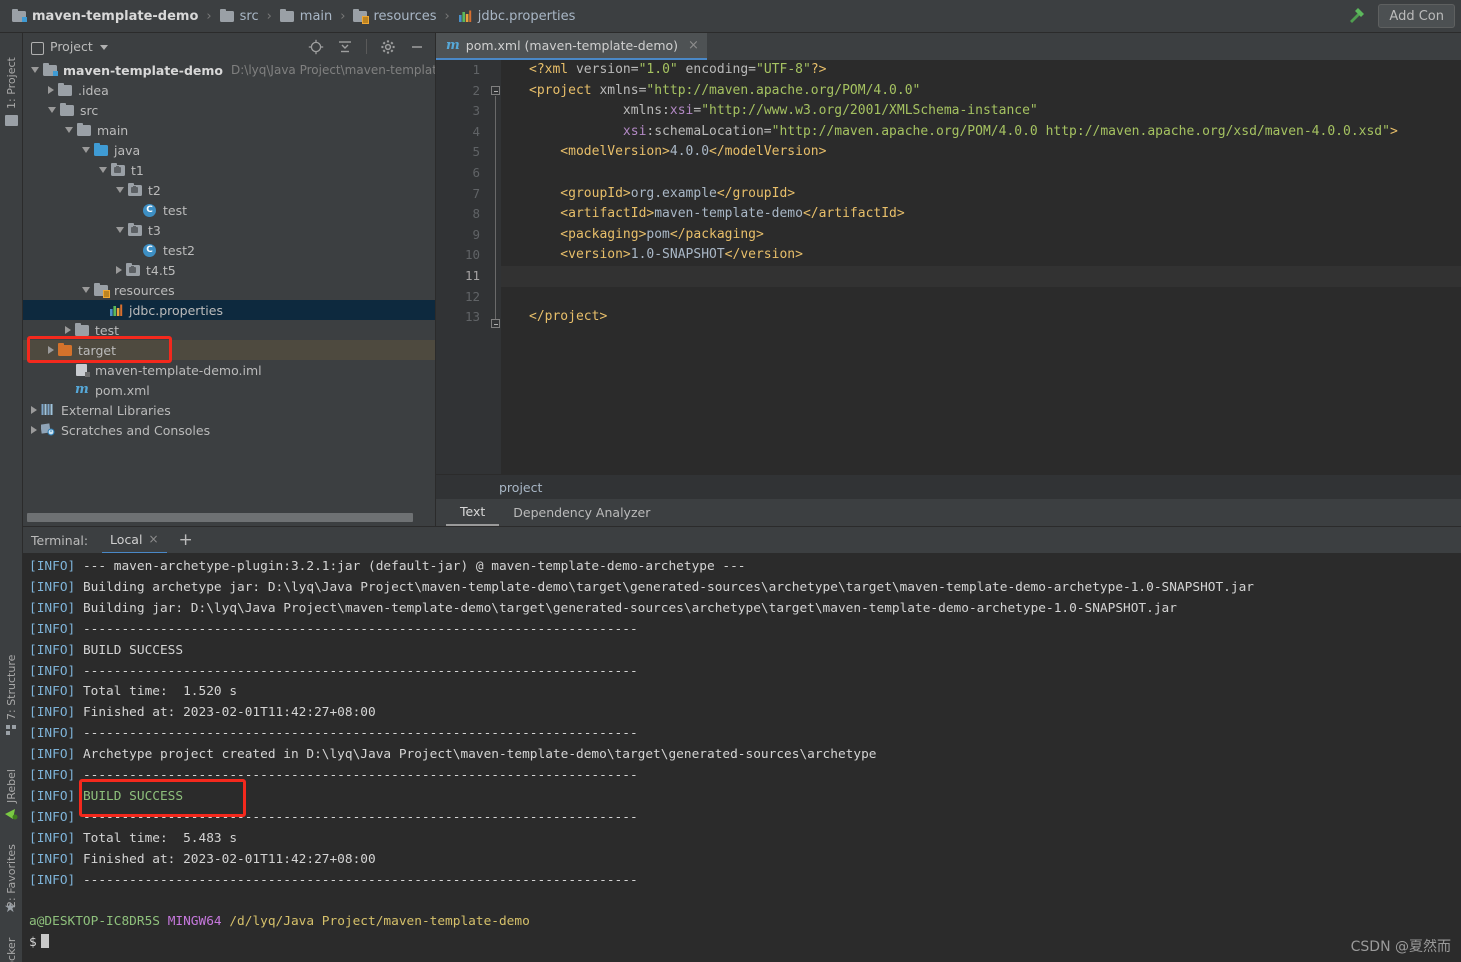 This screenshot has width=1461, height=962. What do you see at coordinates (229, 410) in the screenshot?
I see `tree-node-external-libraries: External Libraries` at bounding box center [229, 410].